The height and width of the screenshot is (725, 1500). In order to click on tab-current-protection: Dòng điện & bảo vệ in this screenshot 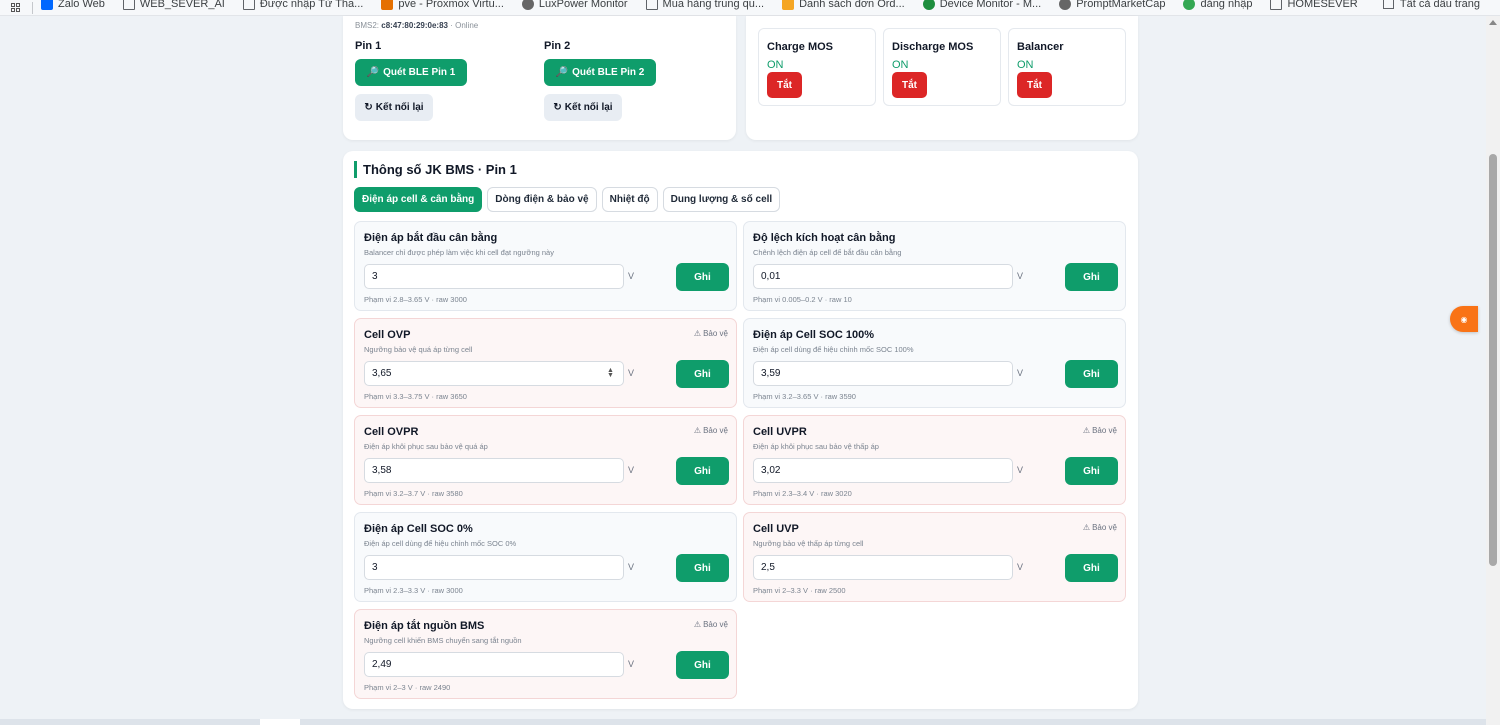, I will do `click(542, 199)`.